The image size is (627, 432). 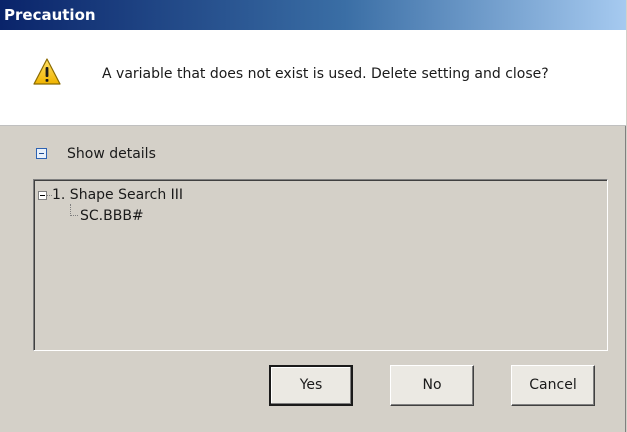 What do you see at coordinates (47, 72) in the screenshot?
I see `warning-icon` at bounding box center [47, 72].